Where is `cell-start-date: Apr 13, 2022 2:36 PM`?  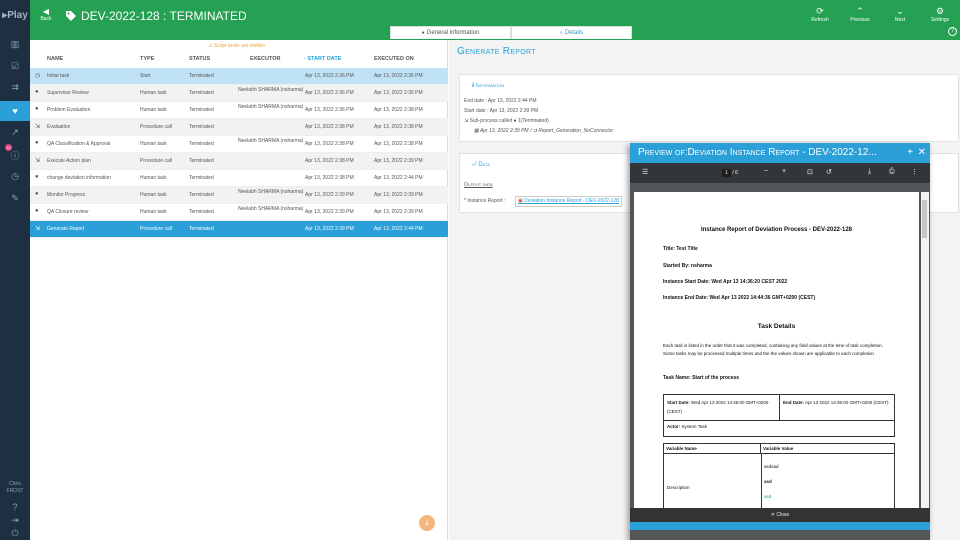 cell-start-date: Apr 13, 2022 2:36 PM is located at coordinates (329, 93).